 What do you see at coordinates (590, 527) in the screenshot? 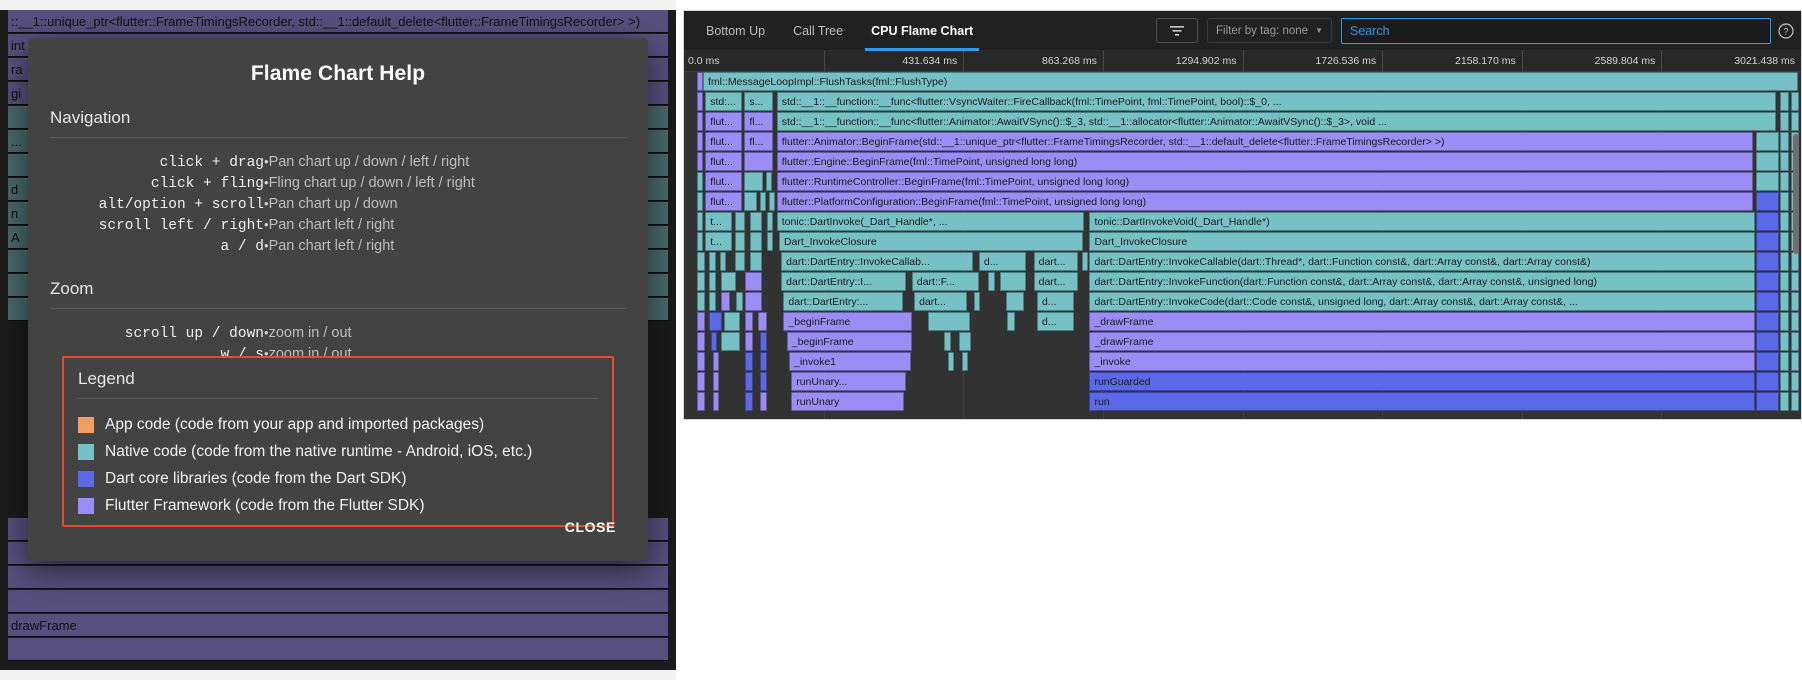
I see `close-button: CLOSE` at bounding box center [590, 527].